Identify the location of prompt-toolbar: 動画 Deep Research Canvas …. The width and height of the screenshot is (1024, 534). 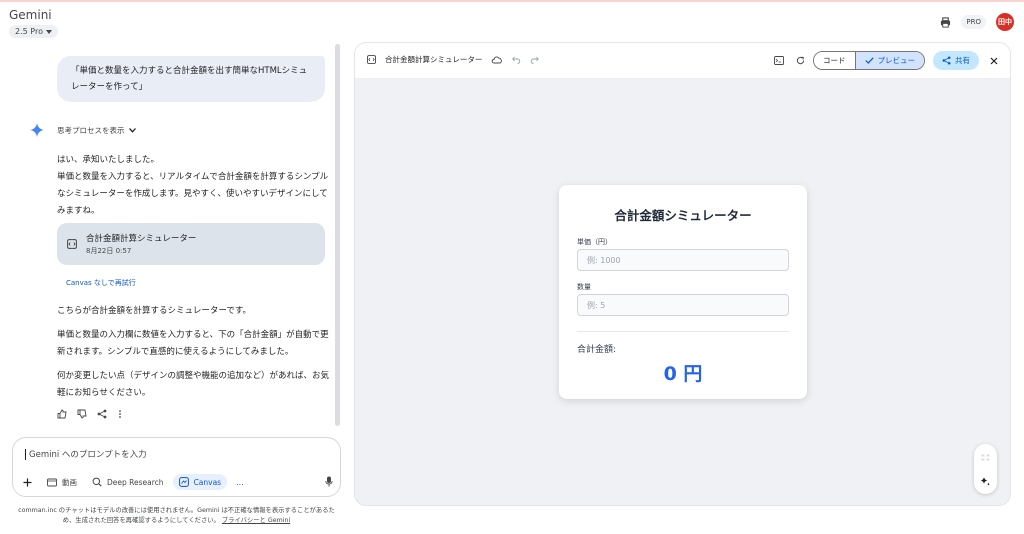
(178, 482).